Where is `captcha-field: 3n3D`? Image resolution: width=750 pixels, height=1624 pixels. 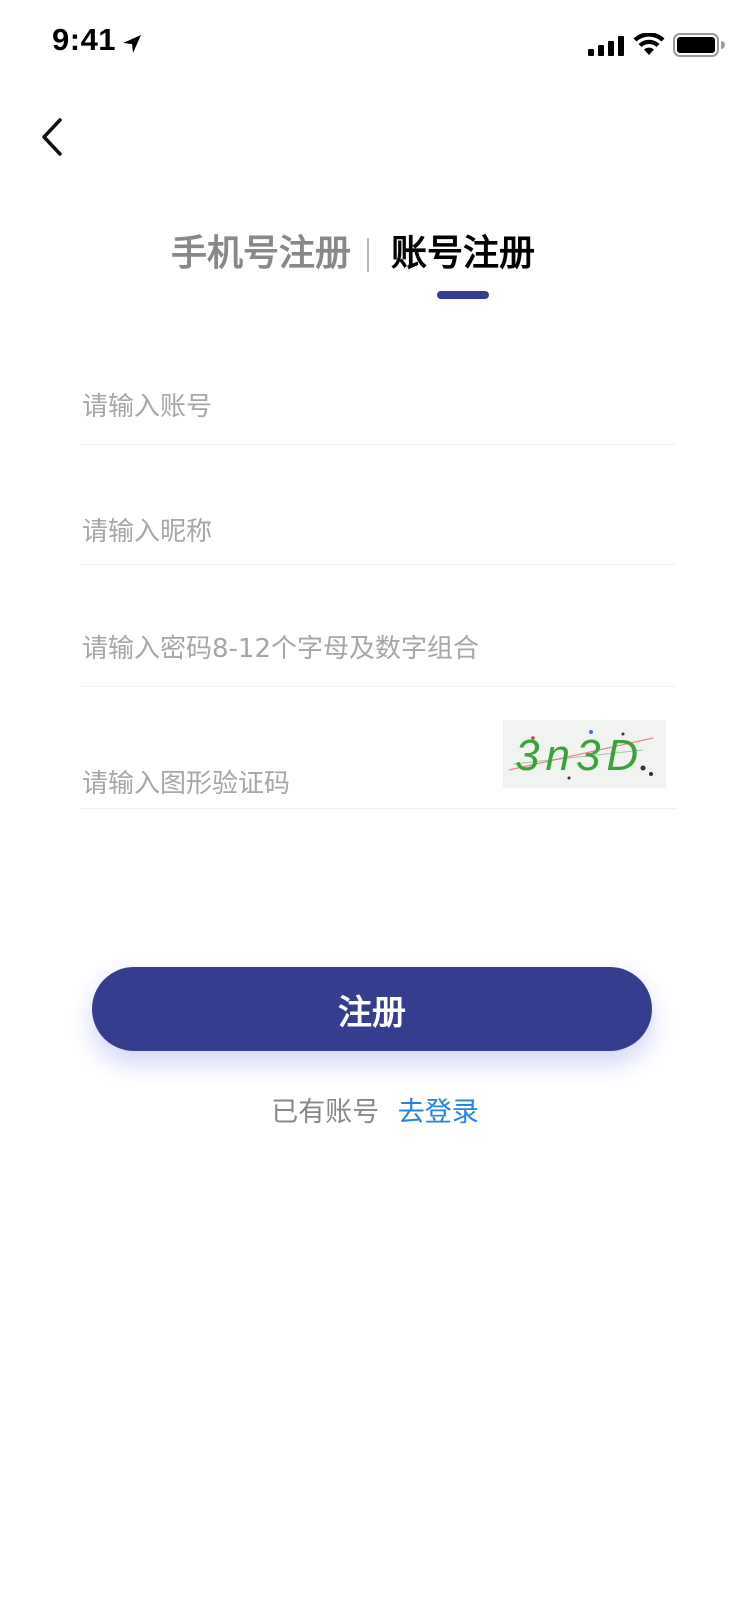
captcha-field: 3n3D is located at coordinates (378, 762).